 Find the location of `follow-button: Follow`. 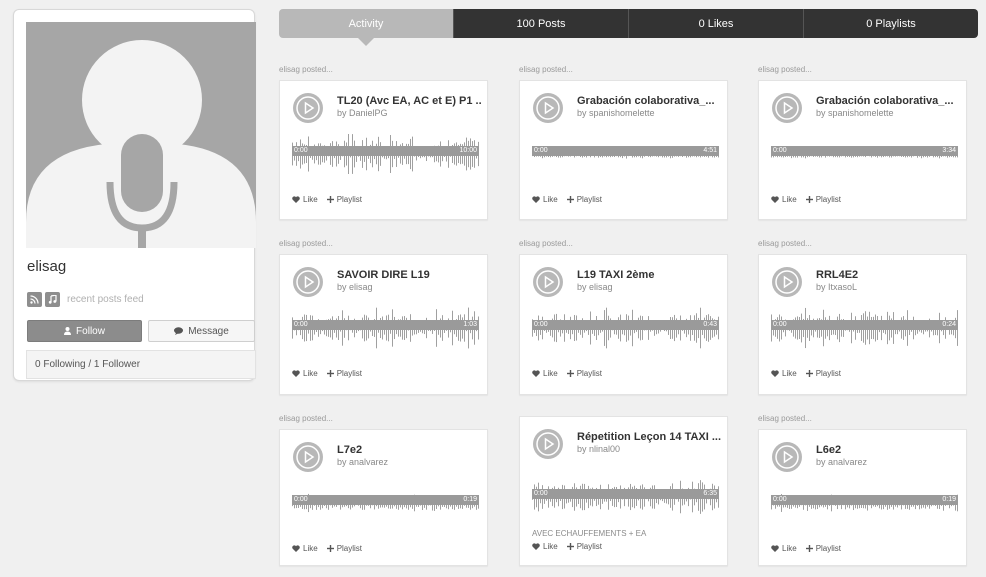

follow-button: Follow is located at coordinates (84, 331).